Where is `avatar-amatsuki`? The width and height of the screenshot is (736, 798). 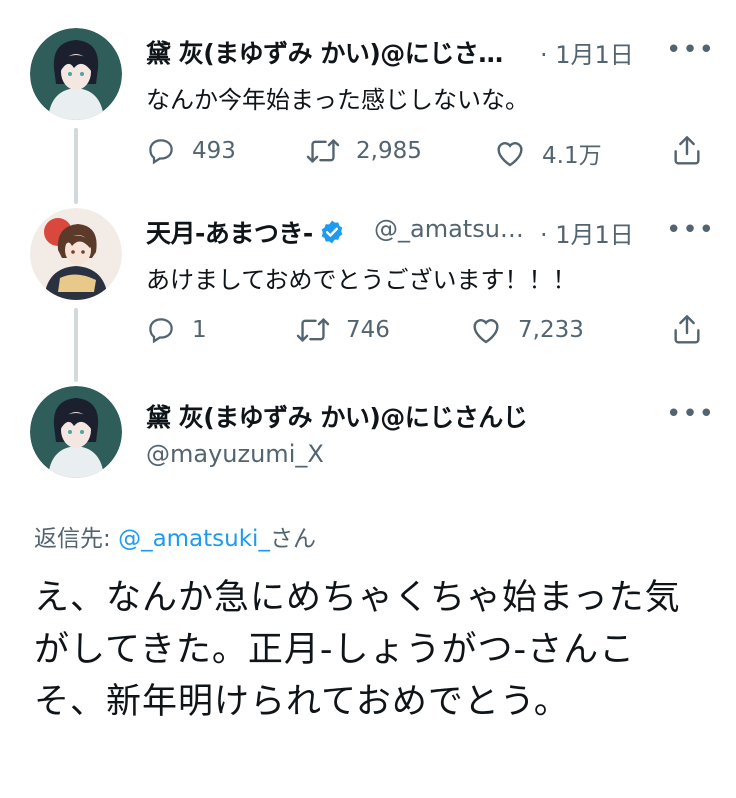 avatar-amatsuki is located at coordinates (76, 254).